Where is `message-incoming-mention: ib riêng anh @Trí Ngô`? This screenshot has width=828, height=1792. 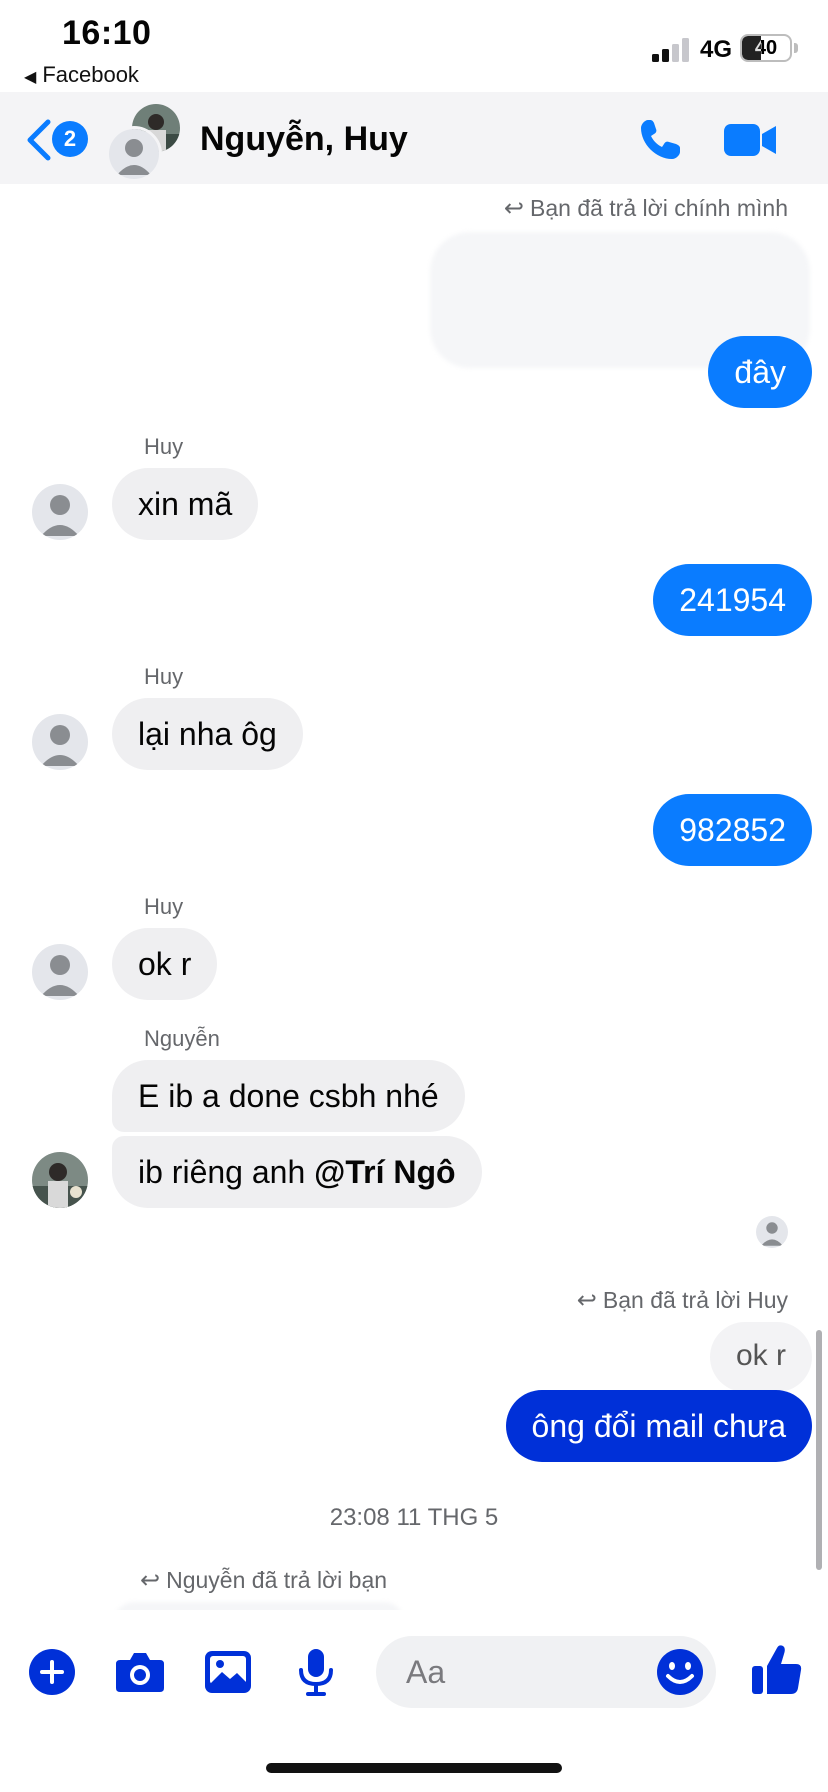 message-incoming-mention: ib riêng anh @Trí Ngô is located at coordinates (297, 1172).